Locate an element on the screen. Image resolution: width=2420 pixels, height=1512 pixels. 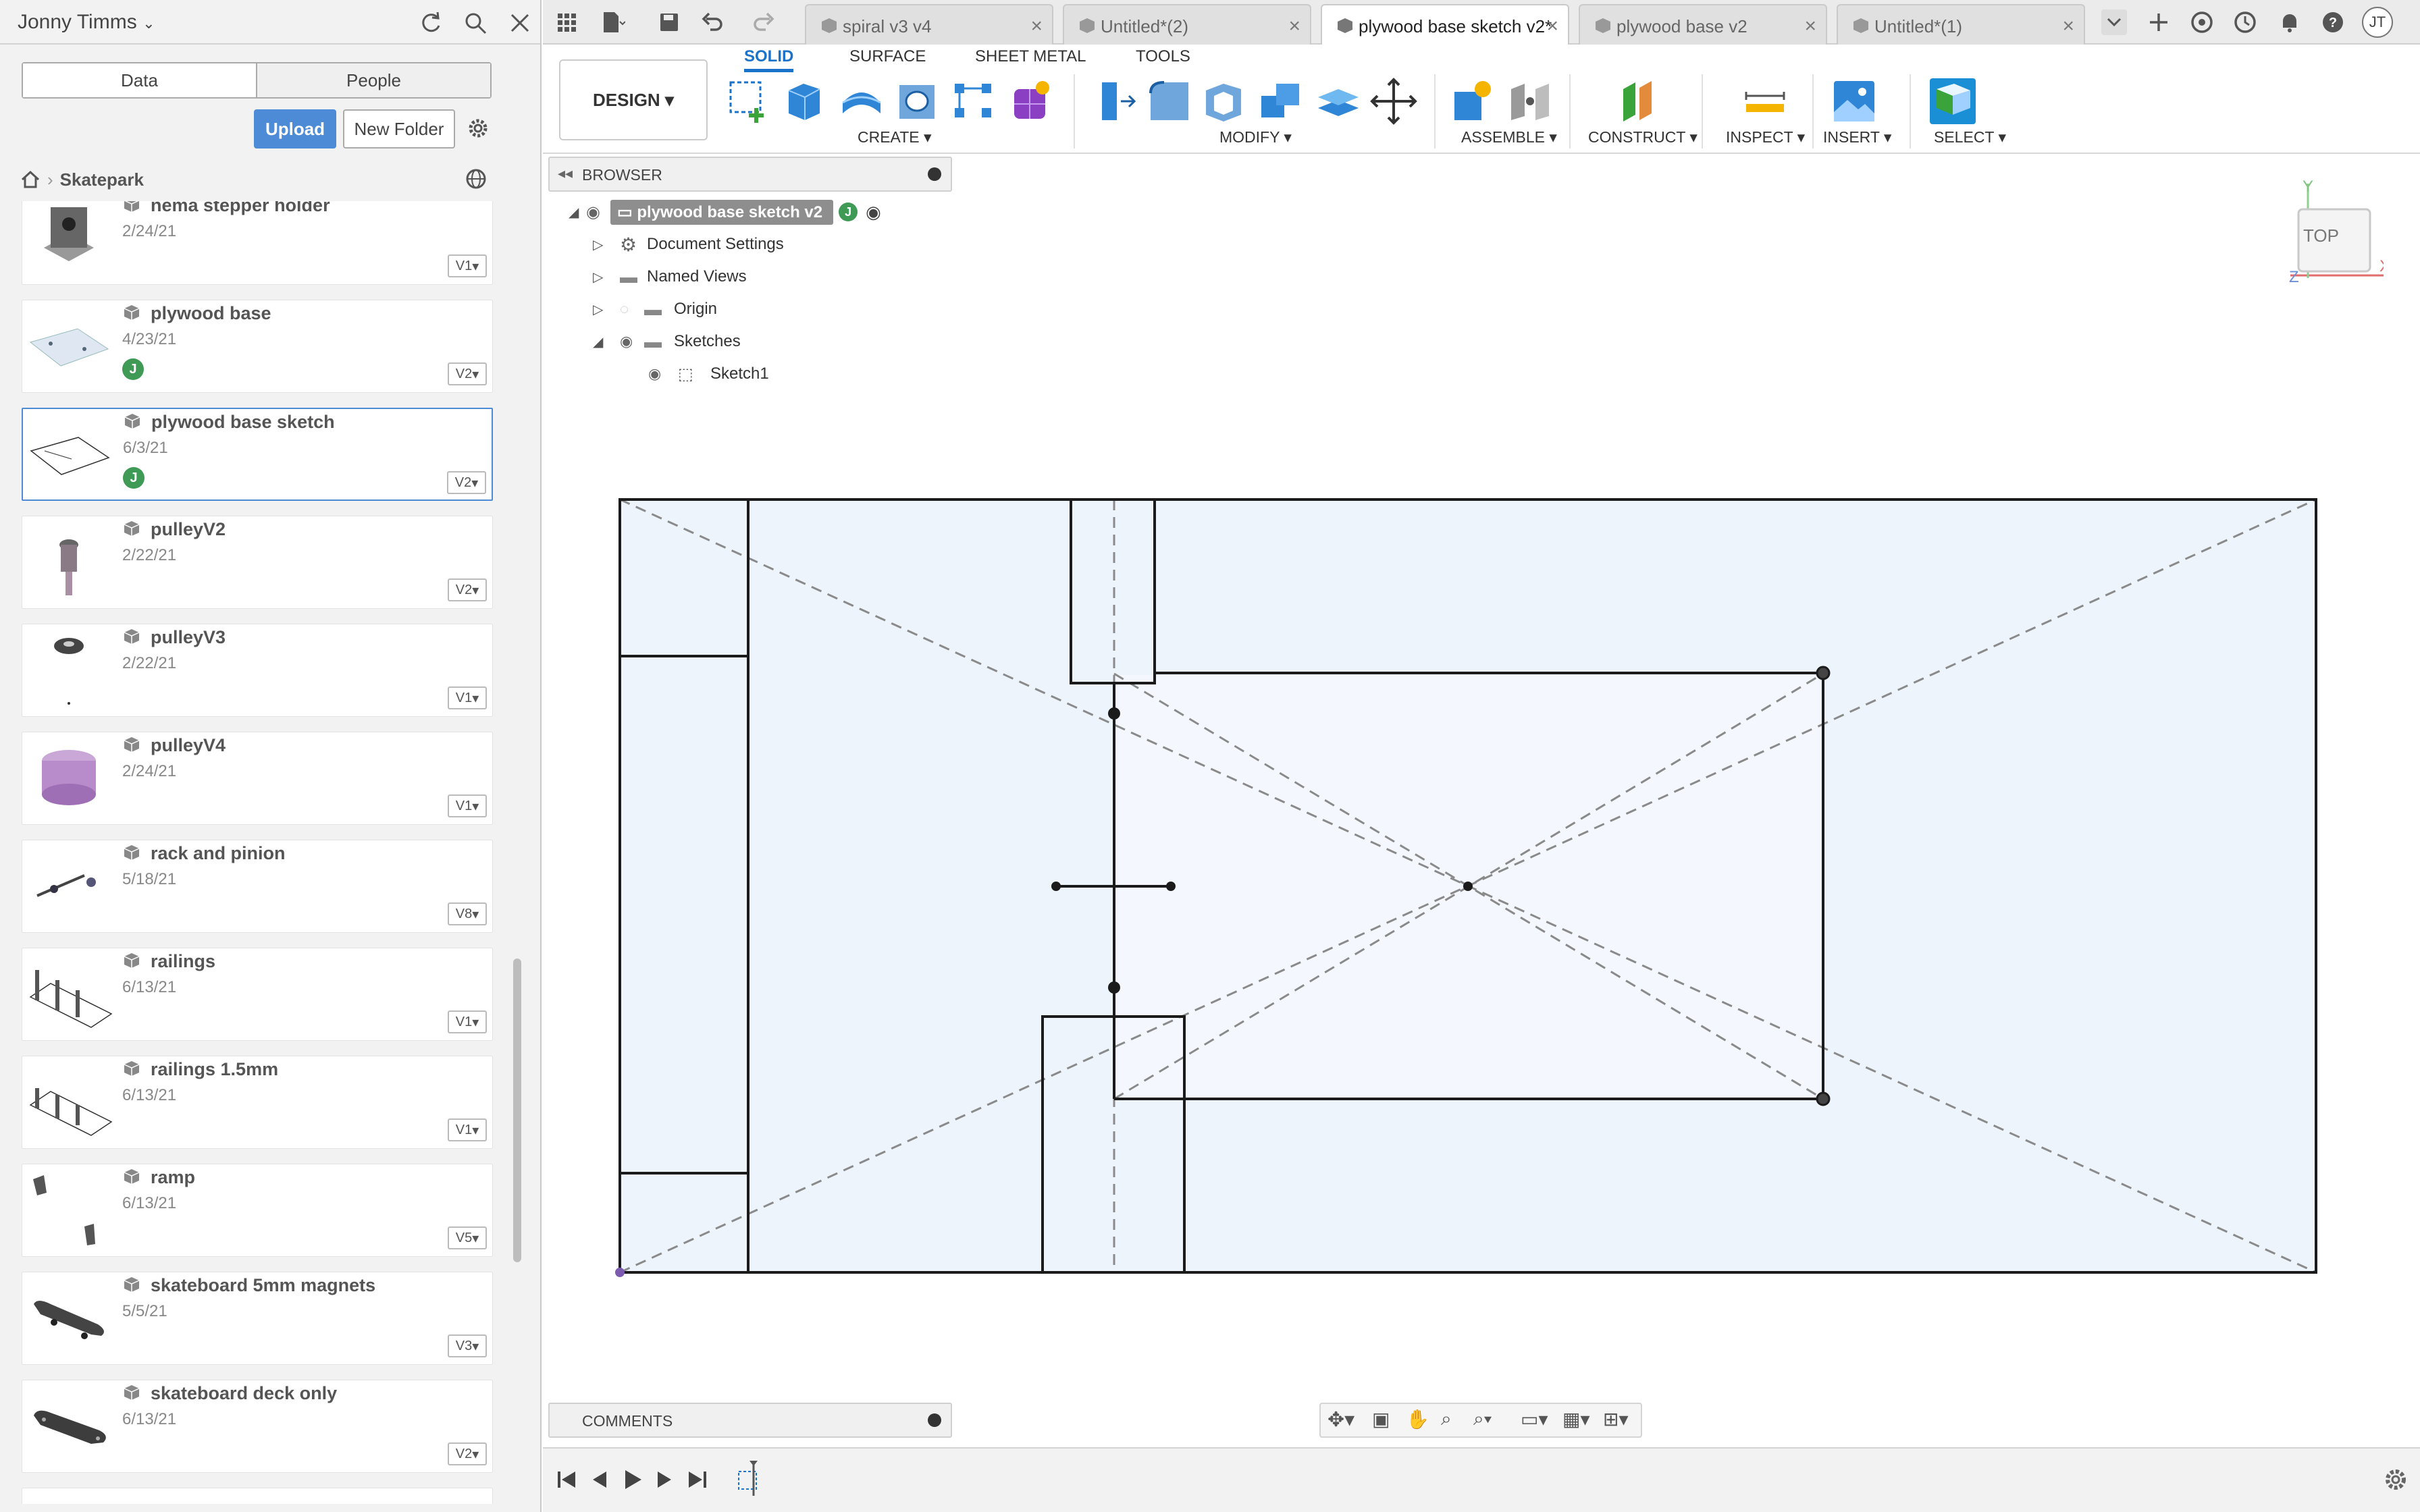
eye-icon: ◉ is located at coordinates (663, 374).